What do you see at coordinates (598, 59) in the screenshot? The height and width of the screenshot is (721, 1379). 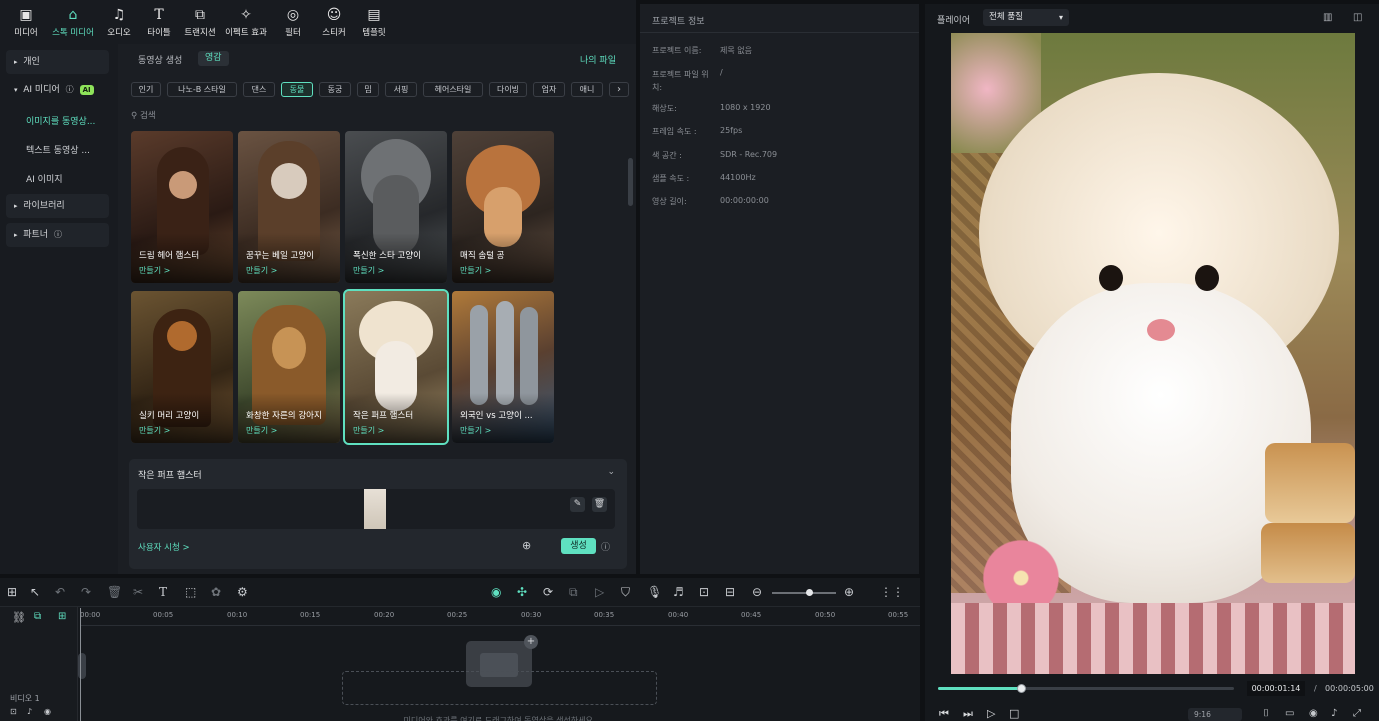 I see `my-files-link: 나의 파일` at bounding box center [598, 59].